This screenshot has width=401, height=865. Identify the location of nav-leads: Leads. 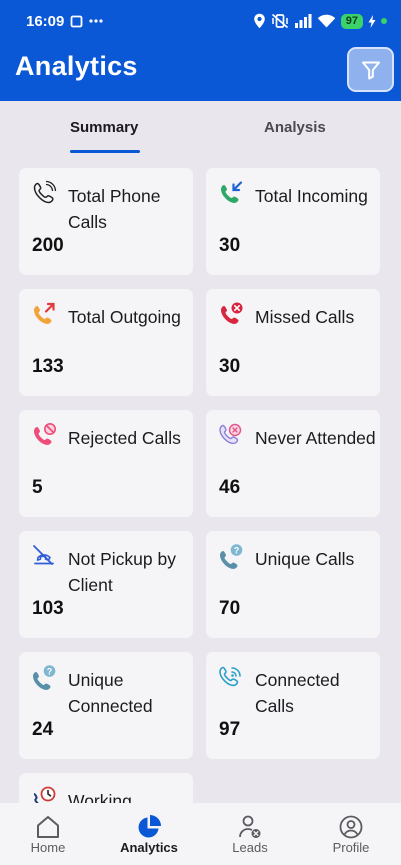
(250, 834).